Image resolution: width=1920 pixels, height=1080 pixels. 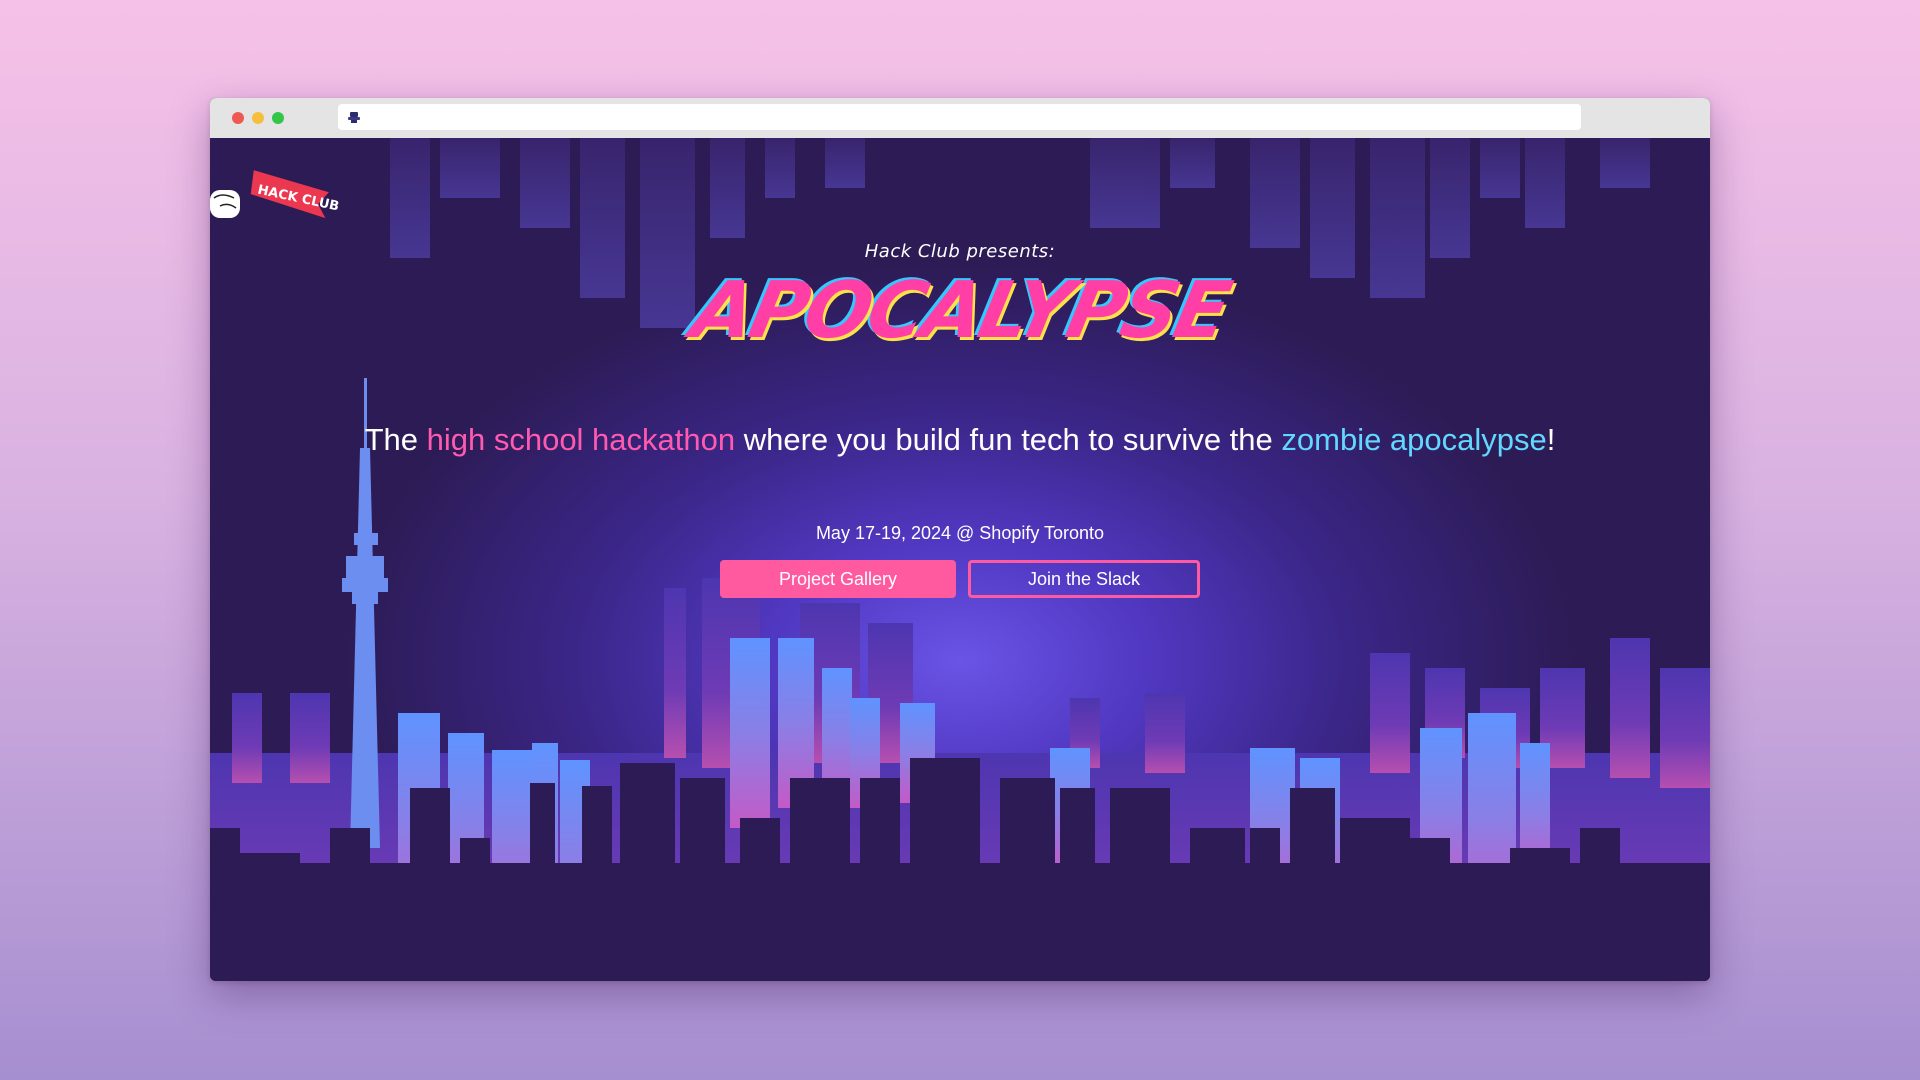 What do you see at coordinates (258, 118) in the screenshot?
I see `minimize-window-button` at bounding box center [258, 118].